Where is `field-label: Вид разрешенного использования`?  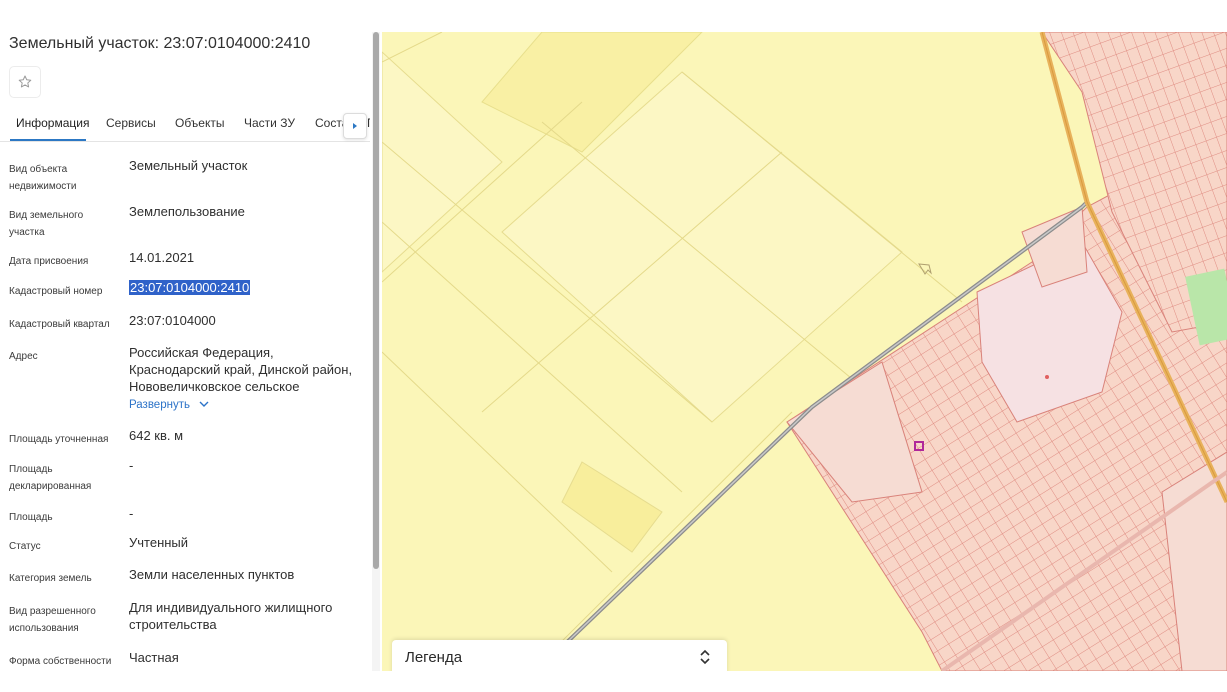 field-label: Вид разрешенного использования is located at coordinates (52, 620).